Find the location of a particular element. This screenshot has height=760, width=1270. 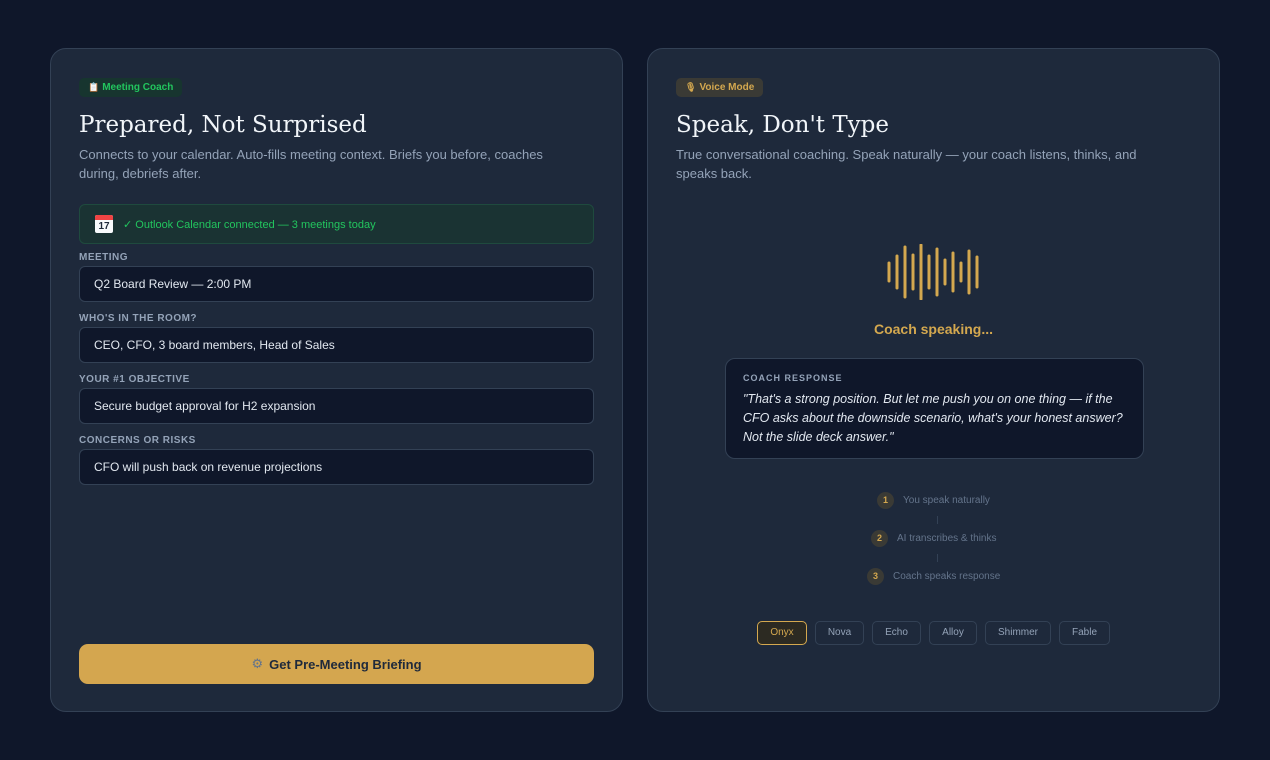

step-item: 2 AI transcribes & thinks is located at coordinates (933, 538).